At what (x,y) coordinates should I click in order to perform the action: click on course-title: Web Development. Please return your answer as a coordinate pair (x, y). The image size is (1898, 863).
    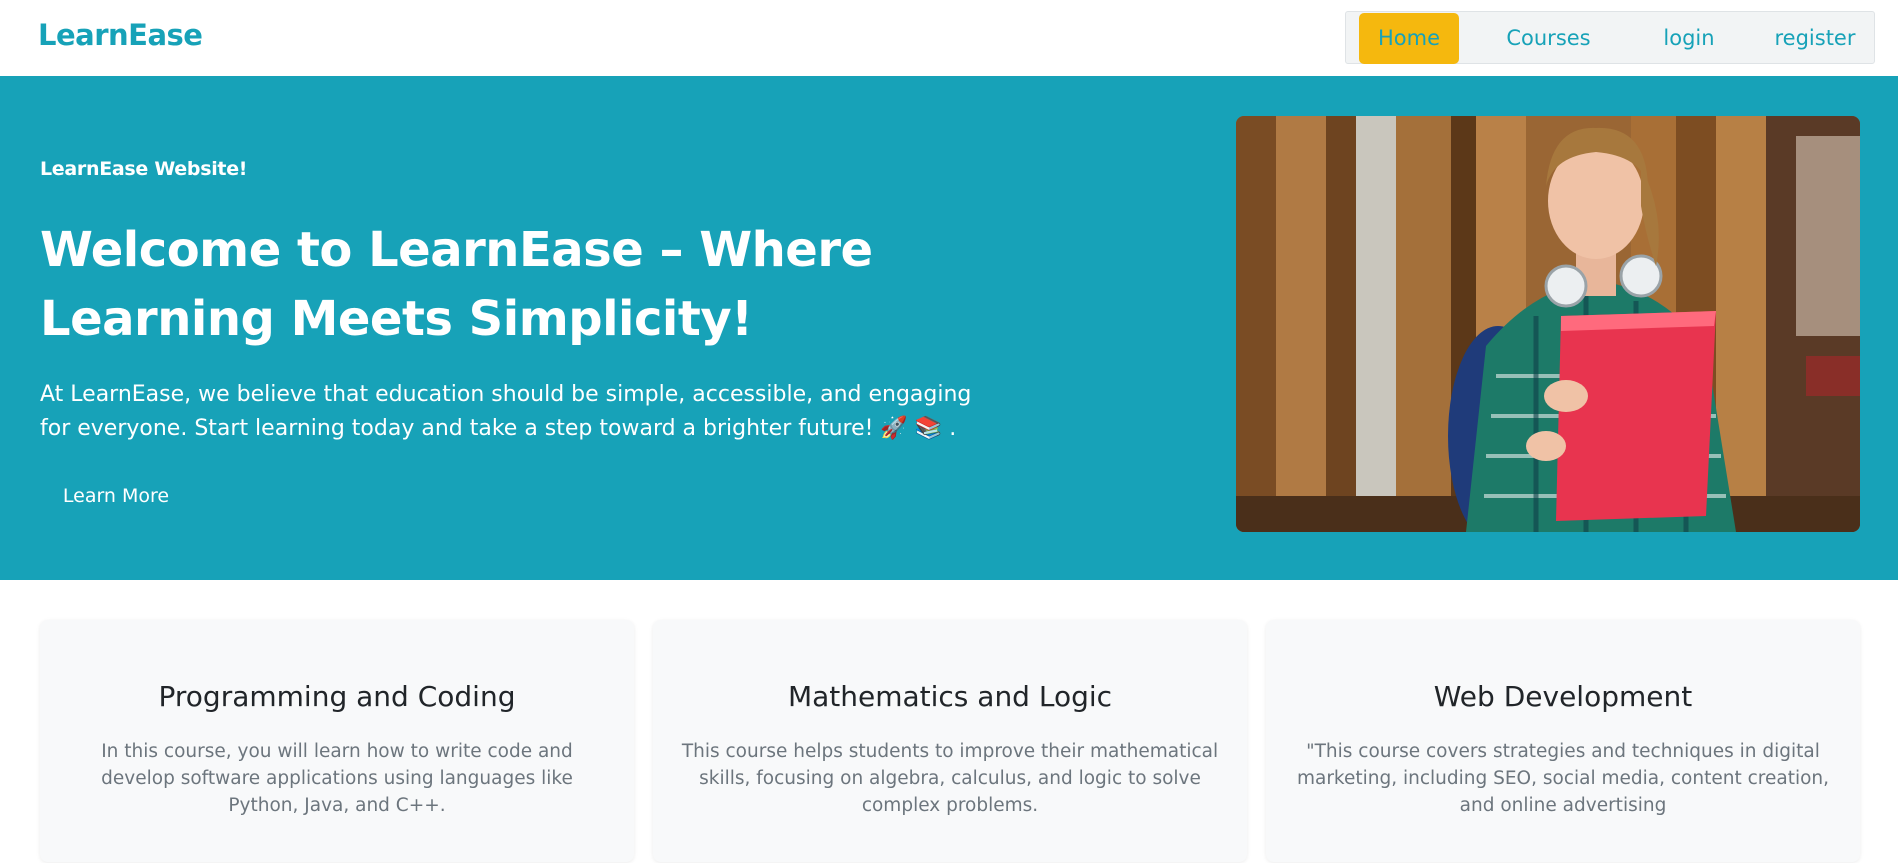
    Looking at the image, I should click on (1563, 696).